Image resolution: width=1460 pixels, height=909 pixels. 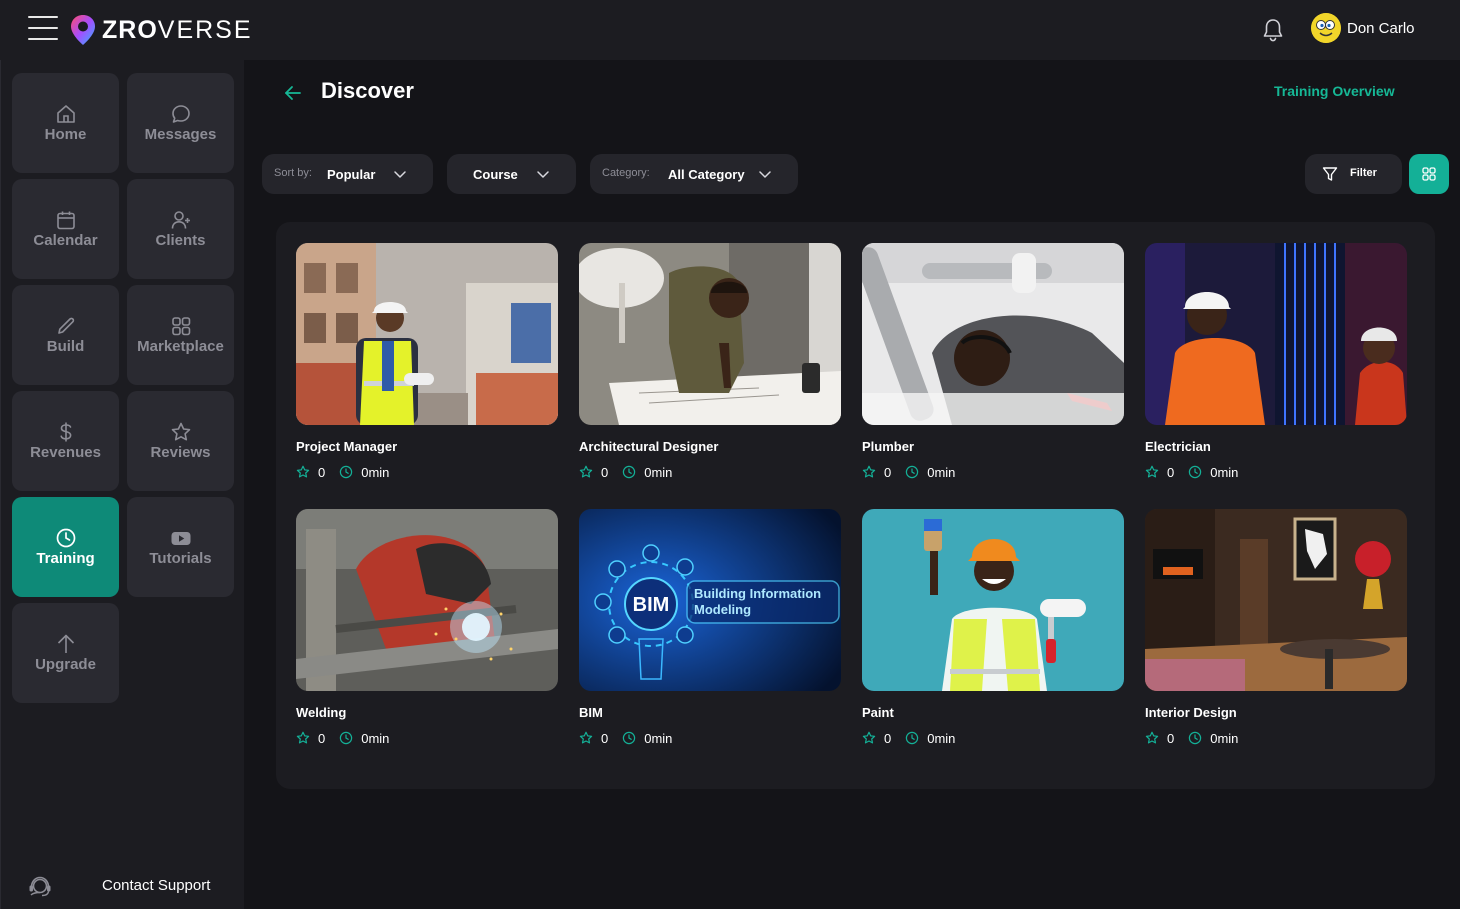 What do you see at coordinates (347, 446) in the screenshot?
I see `course-title: Project Manager` at bounding box center [347, 446].